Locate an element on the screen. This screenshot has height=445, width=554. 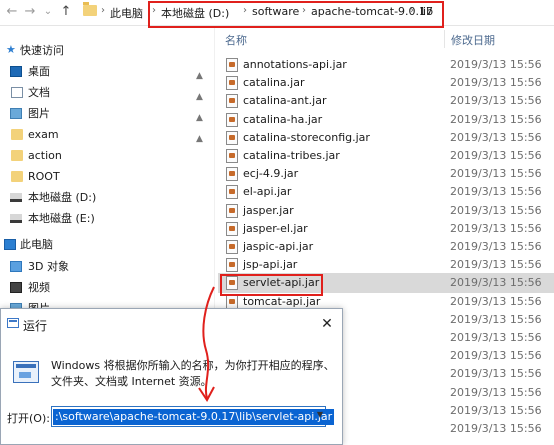
3d-objects-icon is located at coordinates (16, 266).